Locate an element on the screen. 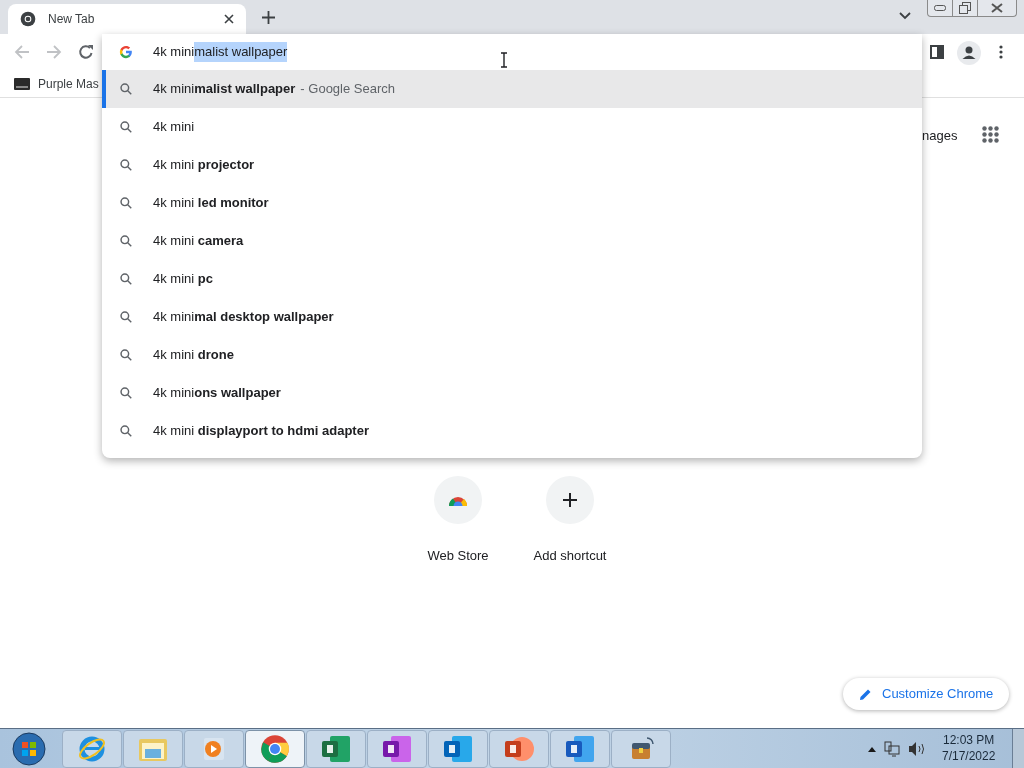  show-hidden-icons-icon is located at coordinates (872, 749).